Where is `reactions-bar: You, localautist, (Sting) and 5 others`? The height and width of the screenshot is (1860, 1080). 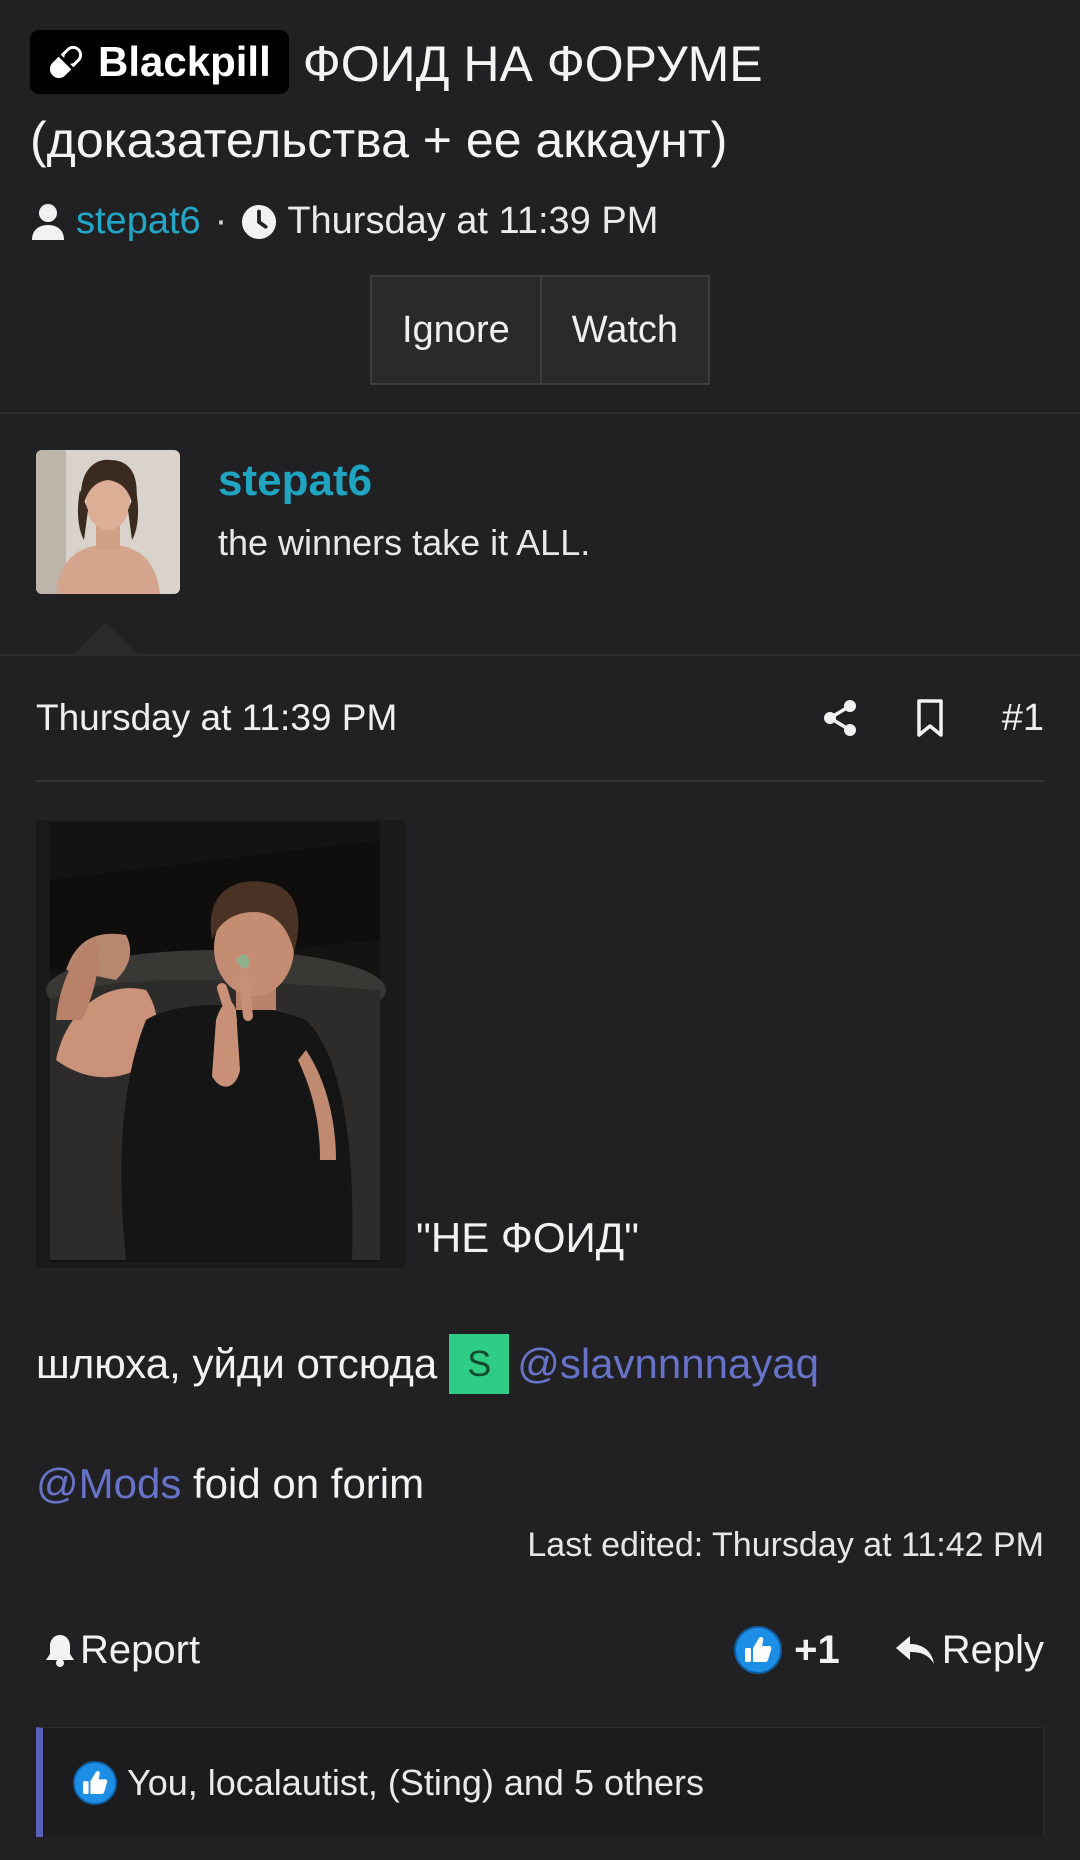
reactions-bar: You, localautist, (Sting) and 5 others is located at coordinates (540, 1782).